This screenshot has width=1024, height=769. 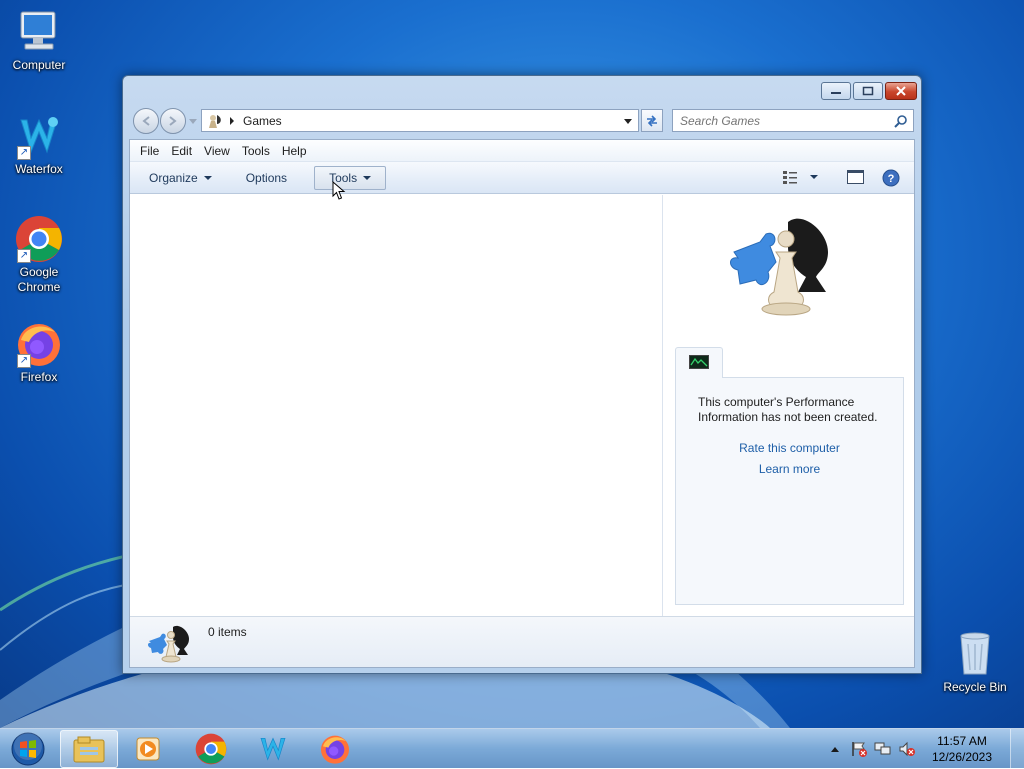 I want to click on start-button, so click(x=28, y=749).